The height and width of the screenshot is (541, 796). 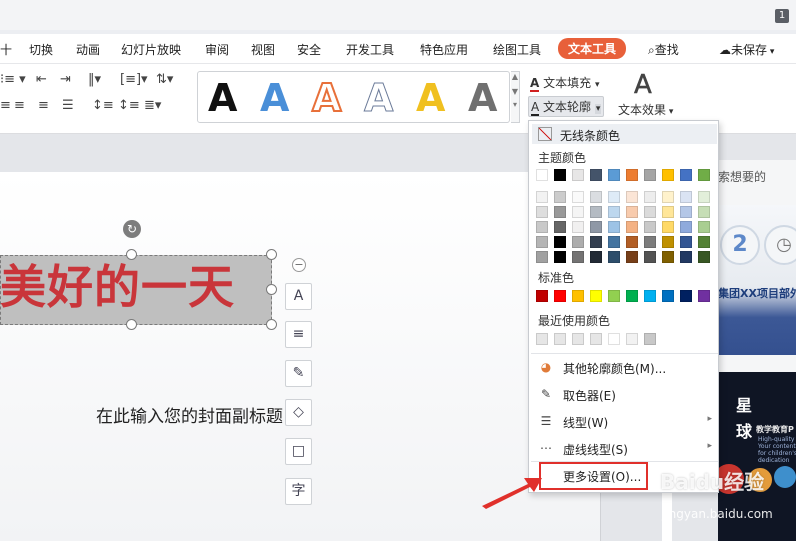 What do you see at coordinates (517, 49) in the screenshot?
I see `tab-drawing-tools: 绘图工具` at bounding box center [517, 49].